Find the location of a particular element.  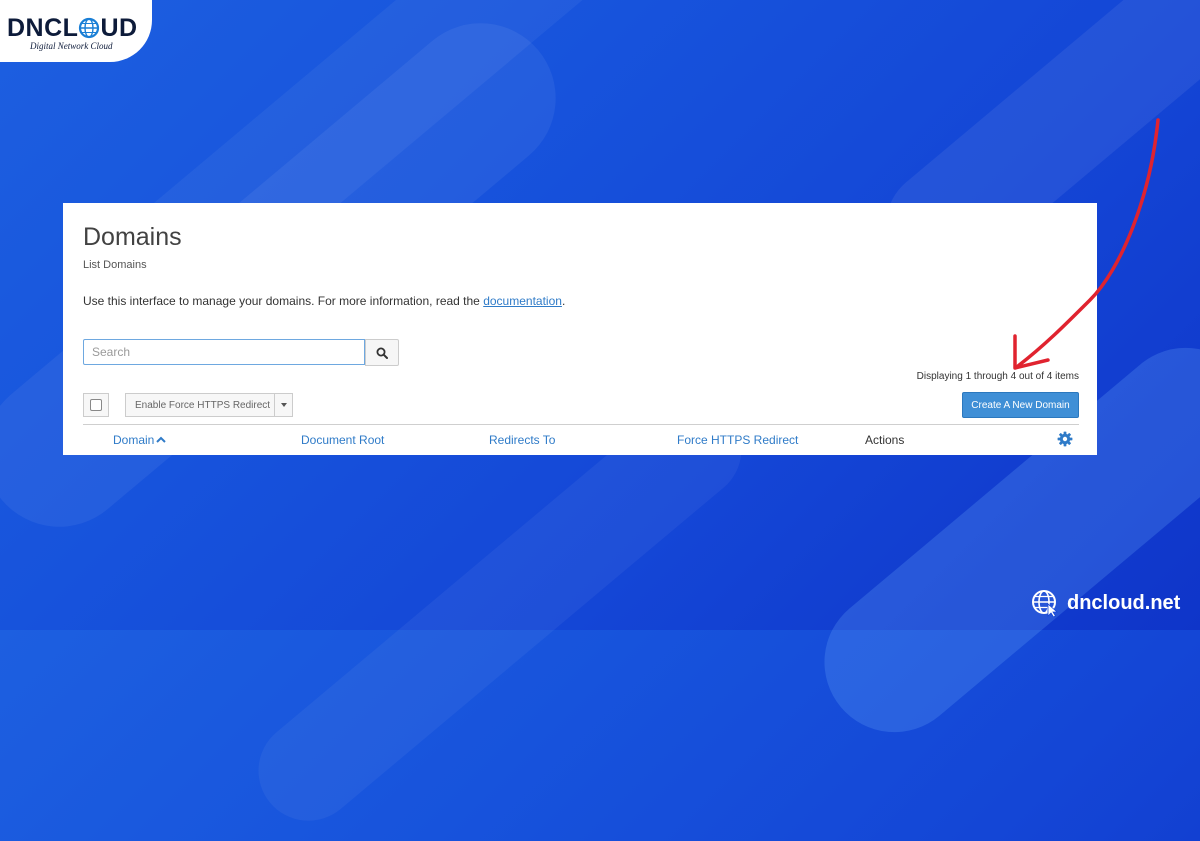

search-input is located at coordinates (224, 352).